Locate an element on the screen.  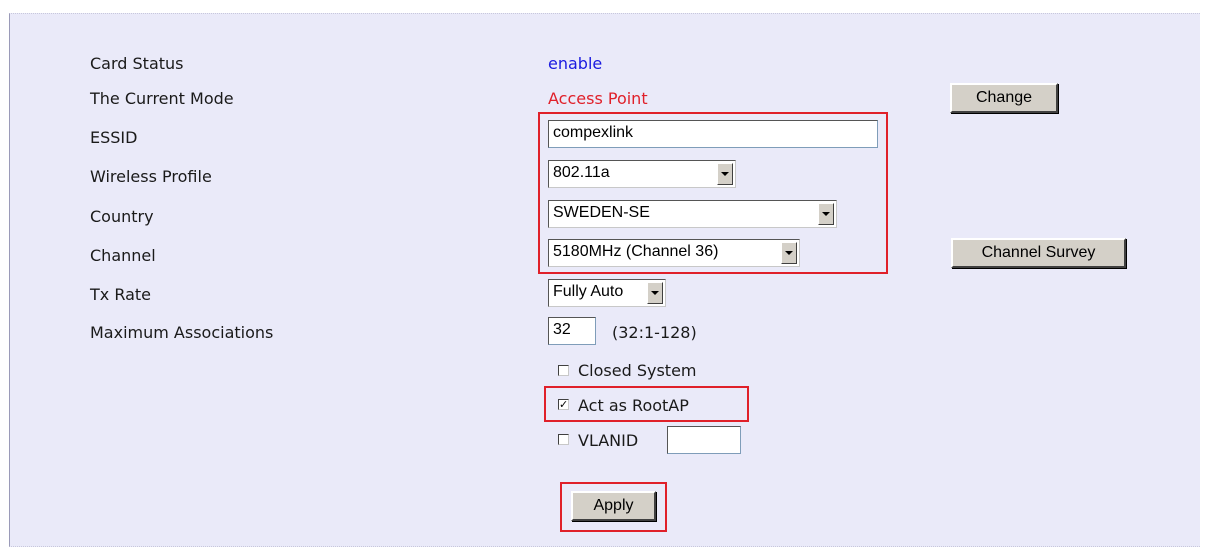
current-mode-value: Access Point is located at coordinates (598, 98).